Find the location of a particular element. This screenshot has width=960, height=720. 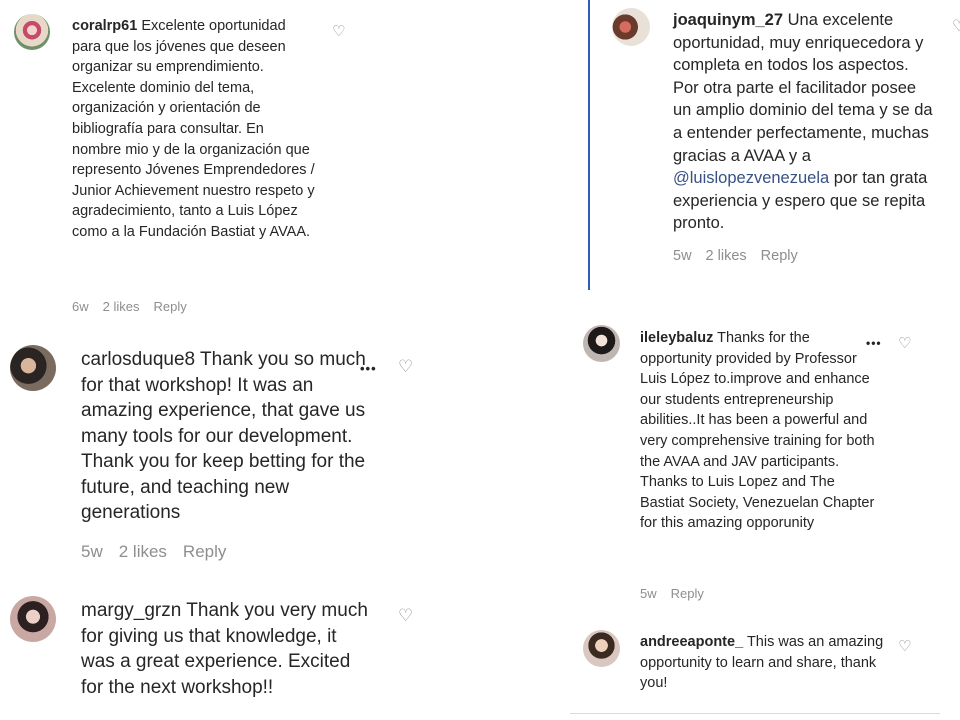

comment-username: carlosduque8 is located at coordinates (138, 359).